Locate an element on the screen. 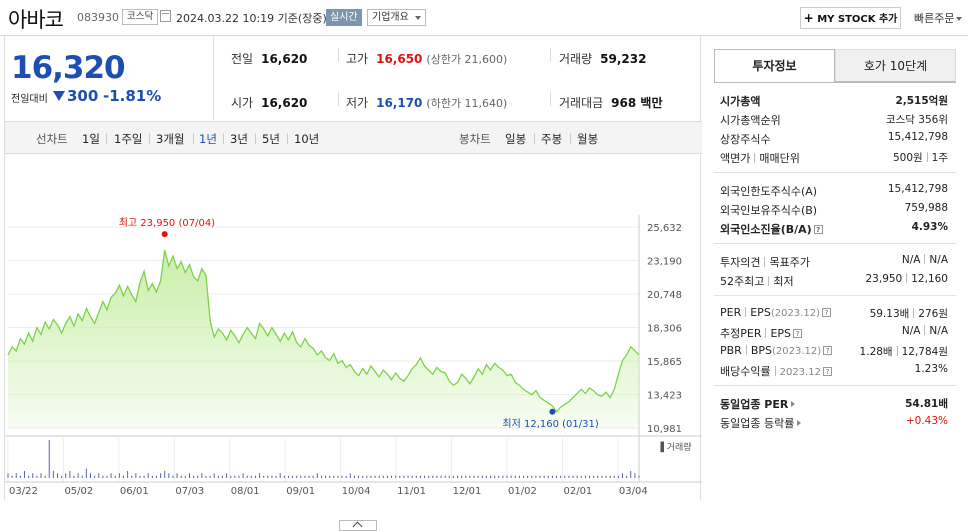  chart-collapse-button is located at coordinates (358, 525).